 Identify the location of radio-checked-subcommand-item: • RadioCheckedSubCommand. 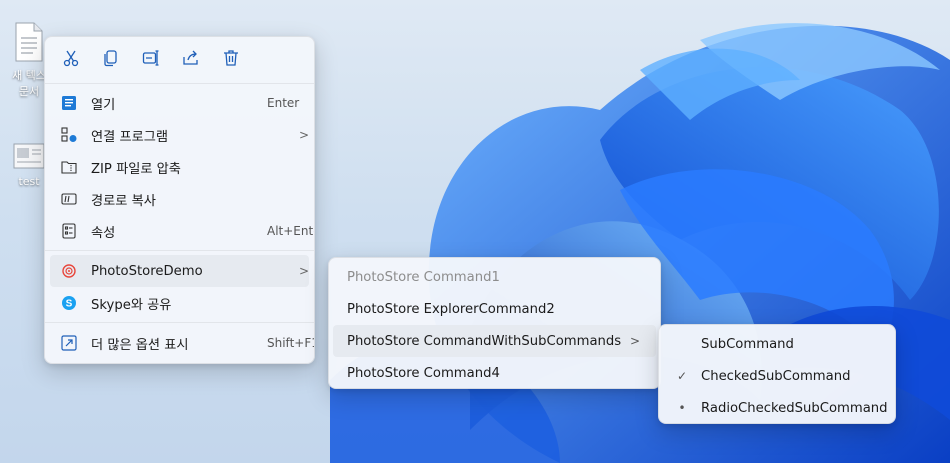
(777, 408).